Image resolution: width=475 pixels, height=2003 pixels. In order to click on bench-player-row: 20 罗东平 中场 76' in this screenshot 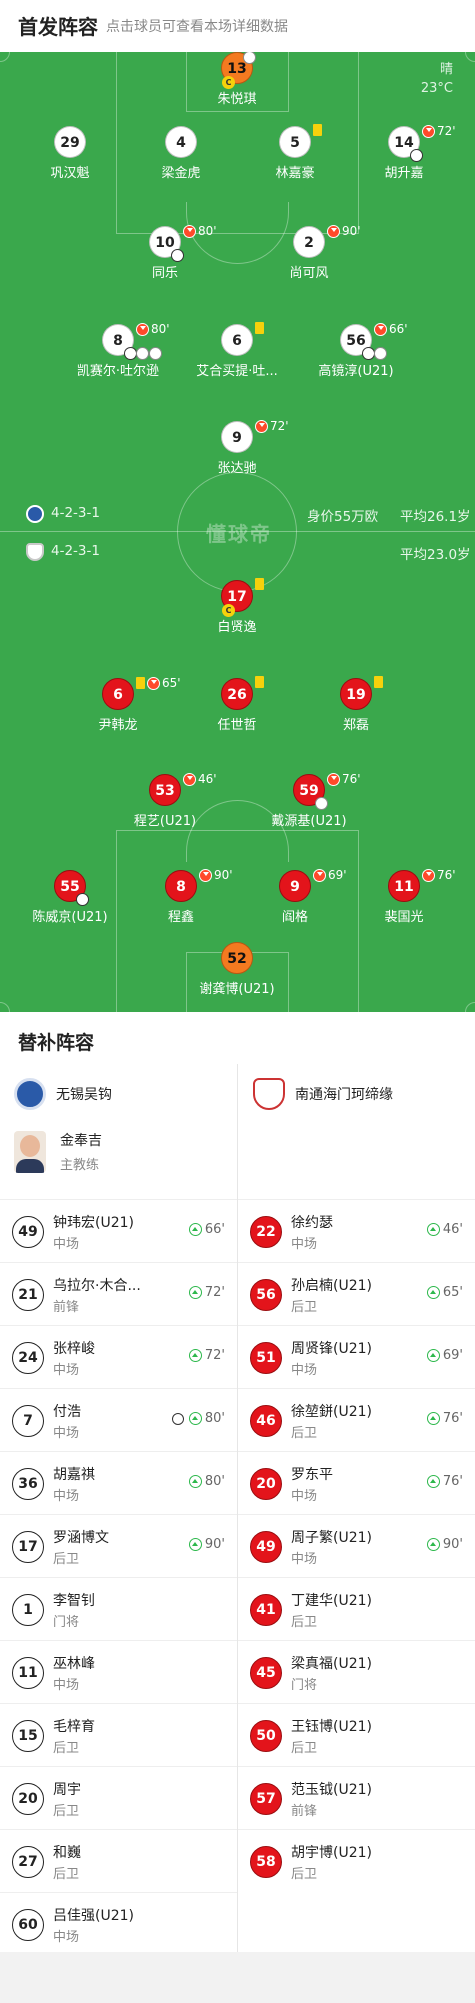, I will do `click(356, 1482)`.